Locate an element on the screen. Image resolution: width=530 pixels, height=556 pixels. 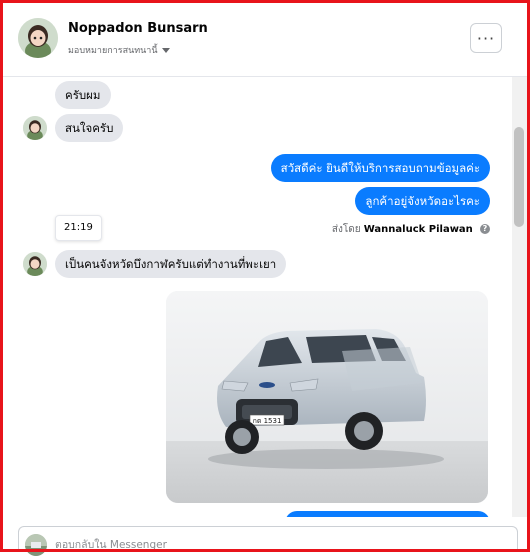
thread-scrollbar is located at coordinates (519, 297).